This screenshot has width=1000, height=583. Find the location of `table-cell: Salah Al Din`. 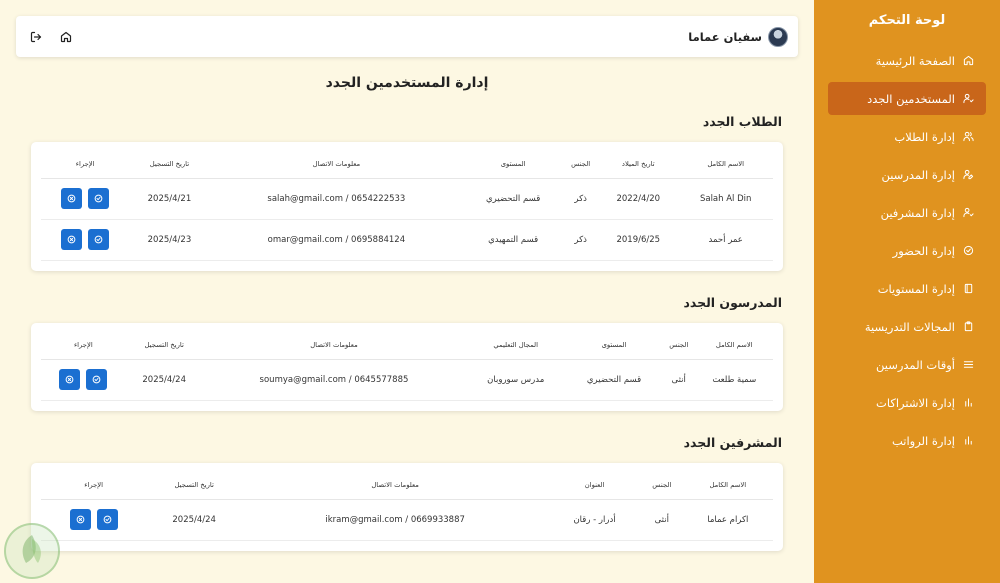

table-cell: Salah Al Din is located at coordinates (725, 199).